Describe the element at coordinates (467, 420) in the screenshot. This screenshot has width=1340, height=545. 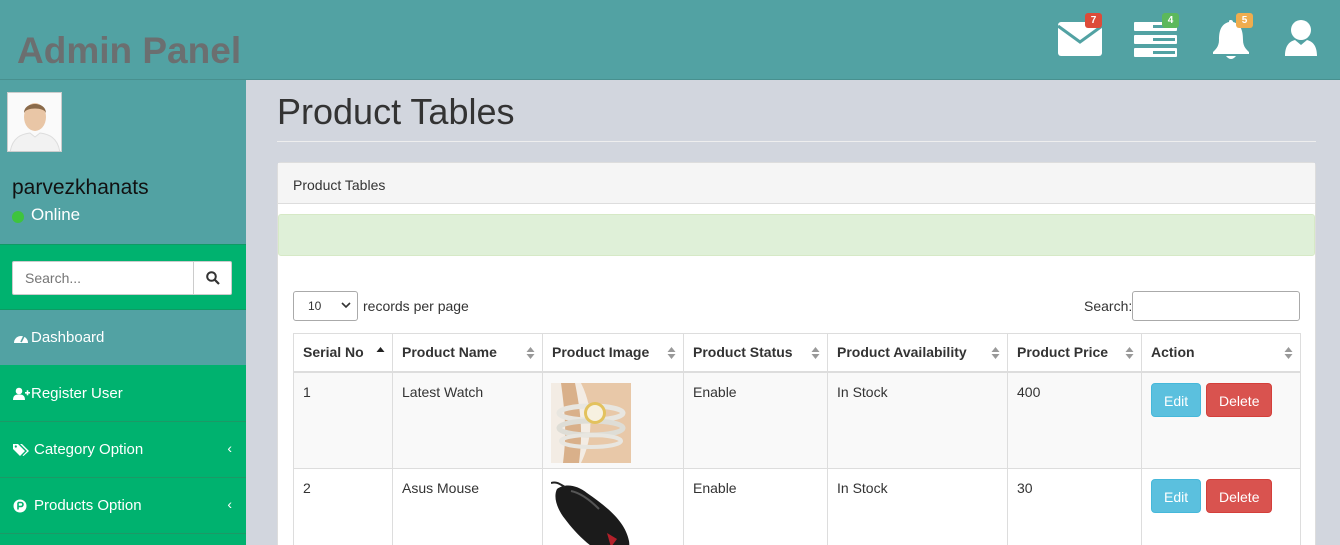
I see `cell-name: Latest Watch` at that location.